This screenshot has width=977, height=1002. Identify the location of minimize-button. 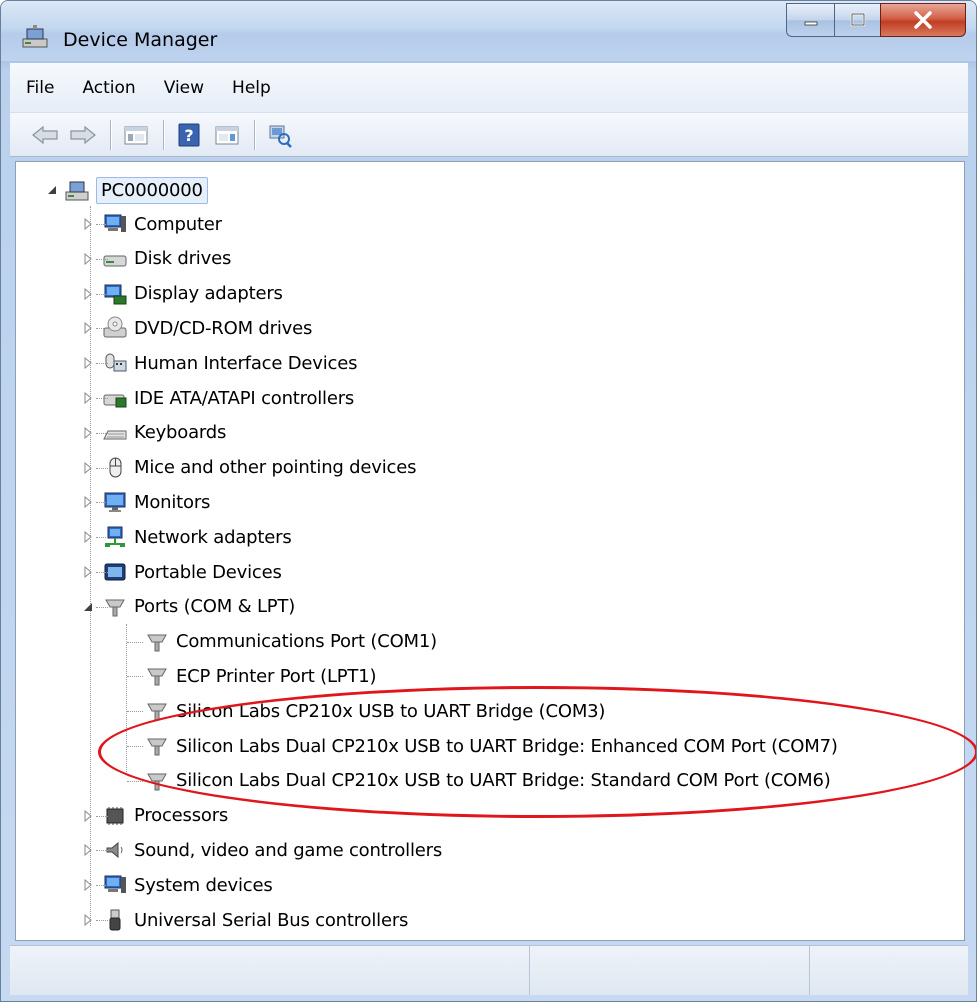
(810, 20).